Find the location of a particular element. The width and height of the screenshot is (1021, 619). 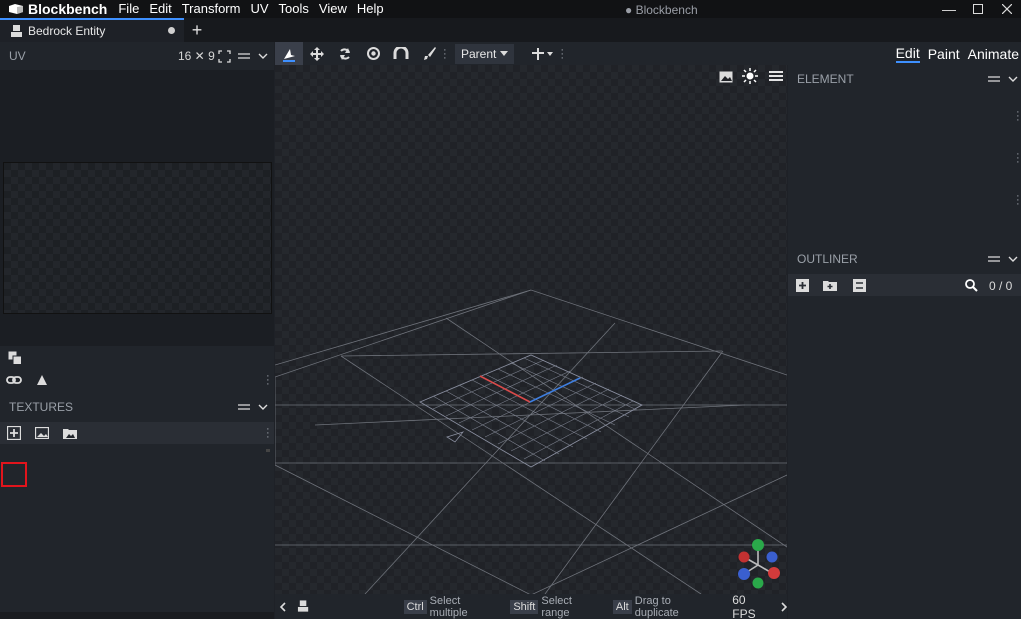

caret-down-icon is located at coordinates (504, 53).